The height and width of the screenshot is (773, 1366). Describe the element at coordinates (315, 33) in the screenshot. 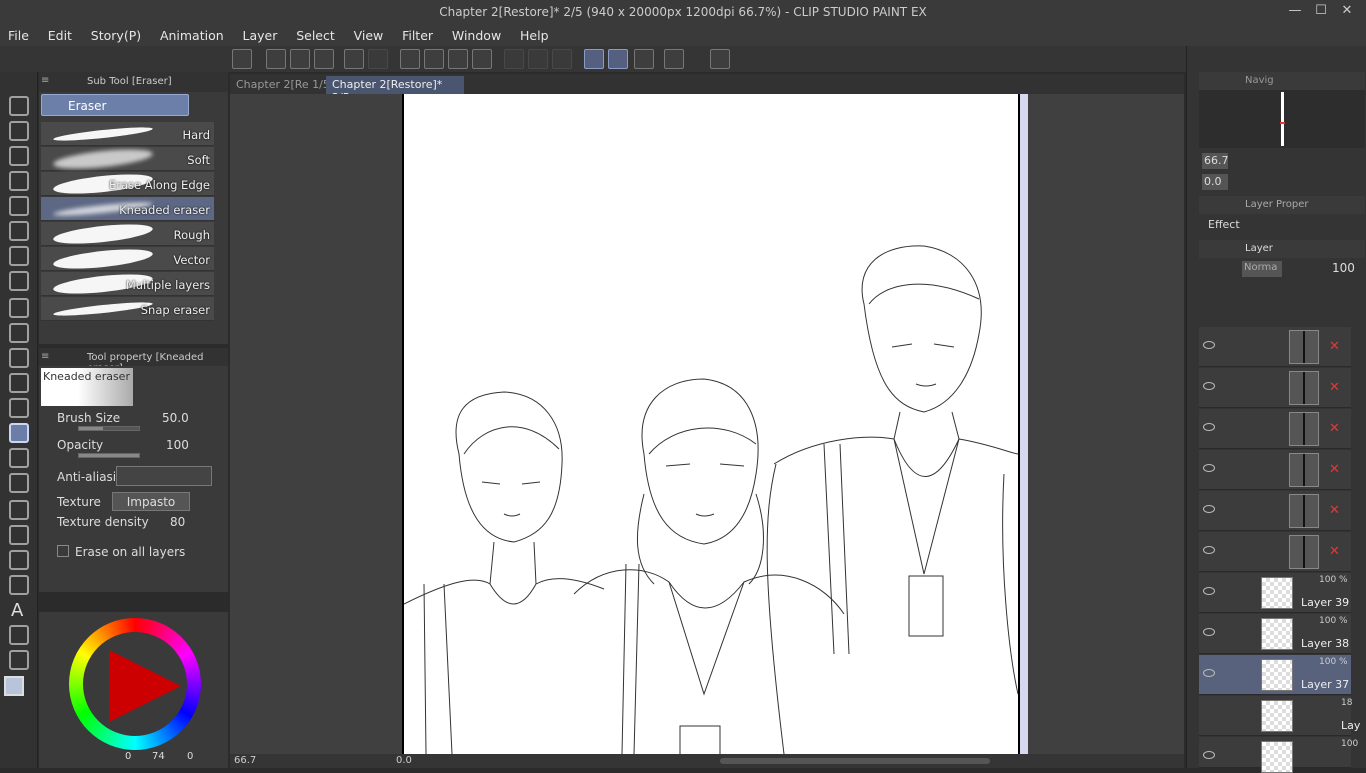

I see `menu-select: Select` at that location.